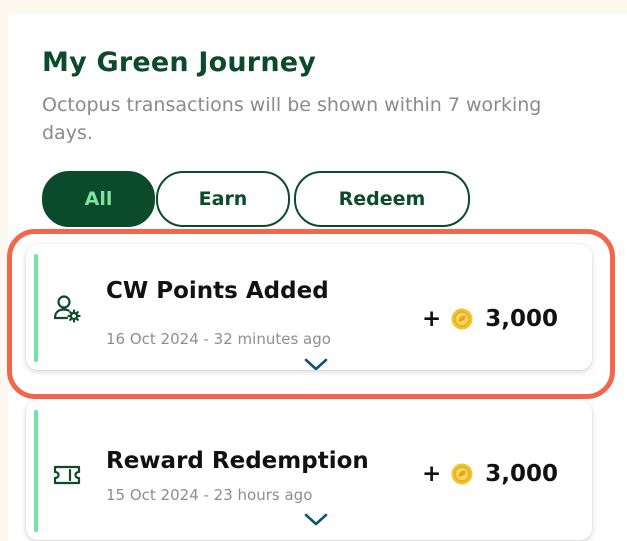 This screenshot has width=627, height=541. What do you see at coordinates (237, 461) in the screenshot?
I see `transaction-title: Reward Redemption` at bounding box center [237, 461].